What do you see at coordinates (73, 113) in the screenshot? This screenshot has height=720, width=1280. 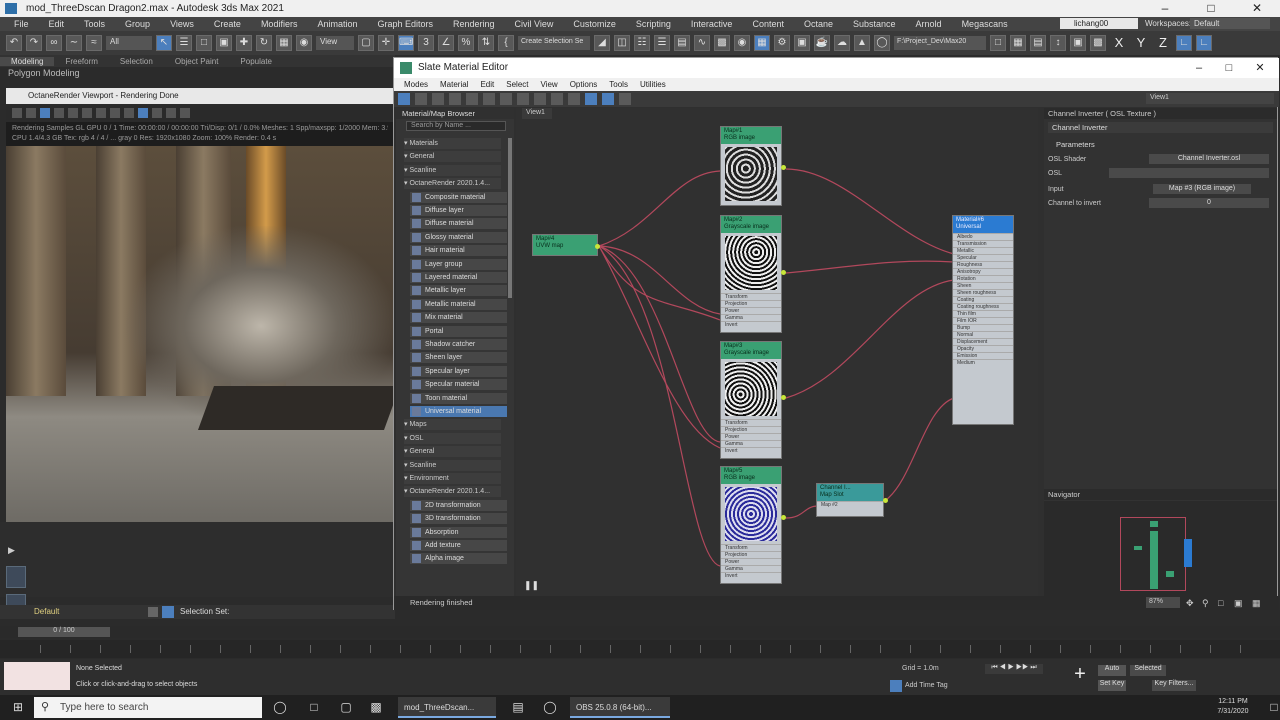 I see `pause-icon` at bounding box center [73, 113].